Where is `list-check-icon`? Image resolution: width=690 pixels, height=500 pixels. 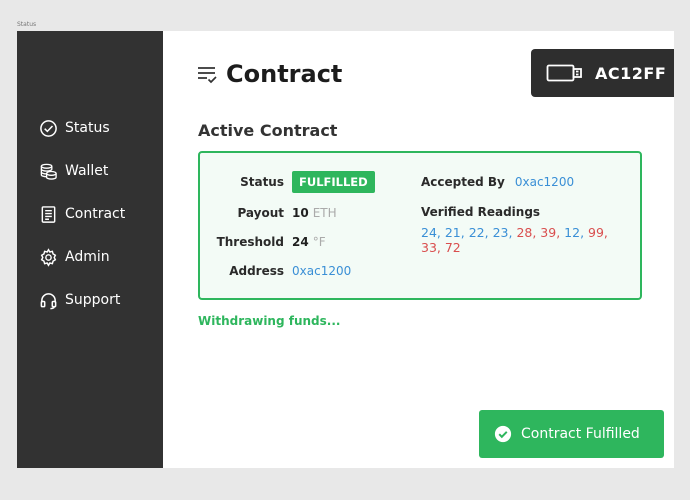
list-check-icon is located at coordinates (207, 75).